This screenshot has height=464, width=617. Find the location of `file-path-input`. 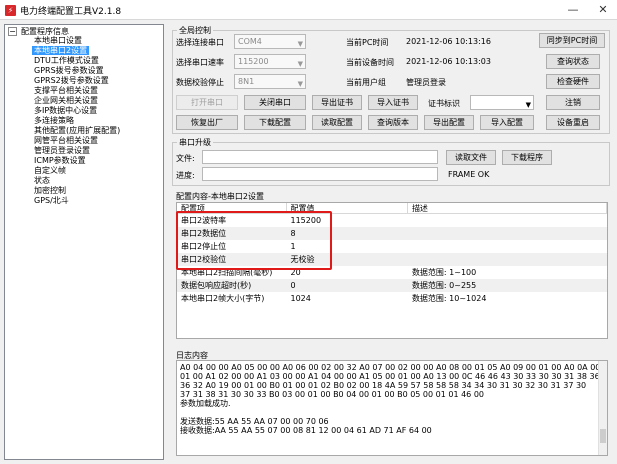

file-path-input is located at coordinates (320, 157).